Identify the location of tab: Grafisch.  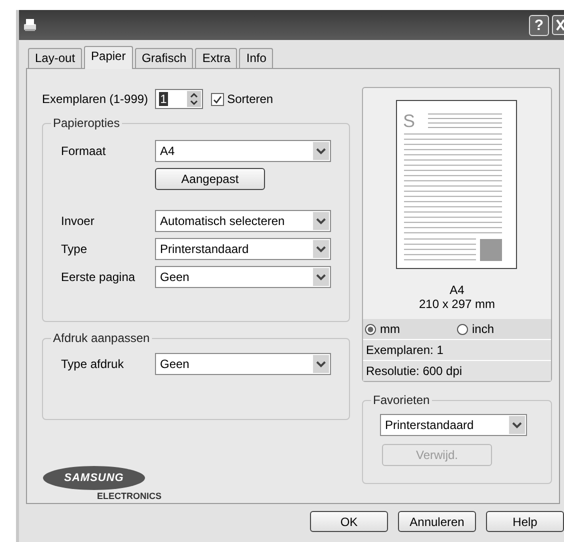
(164, 58).